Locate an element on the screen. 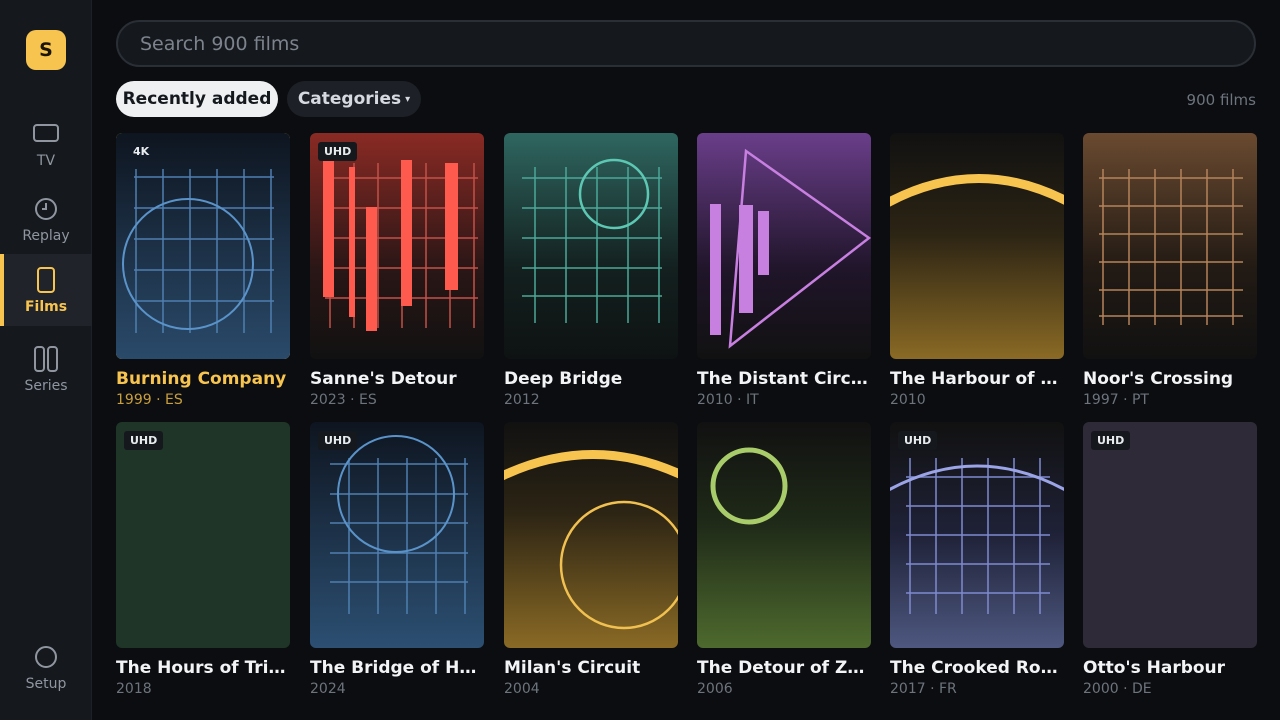 The height and width of the screenshot is (720, 1280). film-meta: 2017 · FR is located at coordinates (923, 689).